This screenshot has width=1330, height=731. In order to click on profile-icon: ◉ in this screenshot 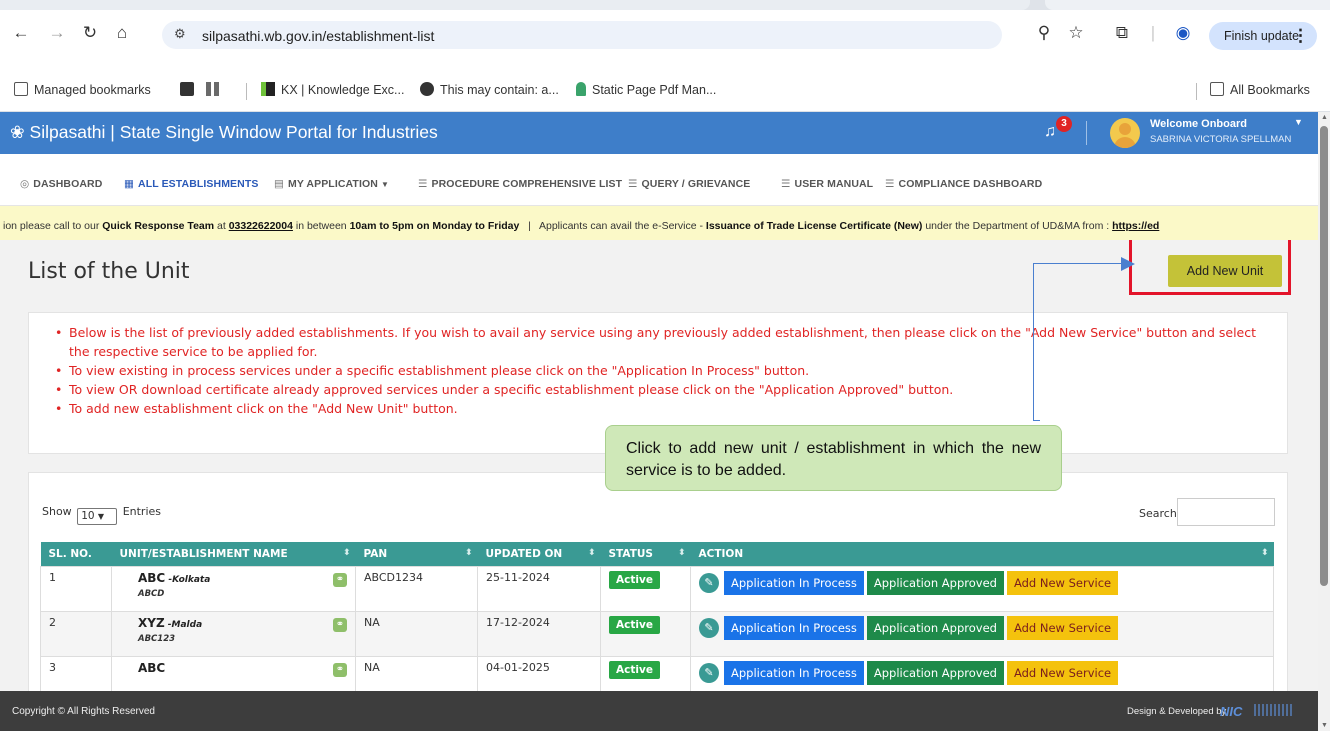, I will do `click(1183, 33)`.